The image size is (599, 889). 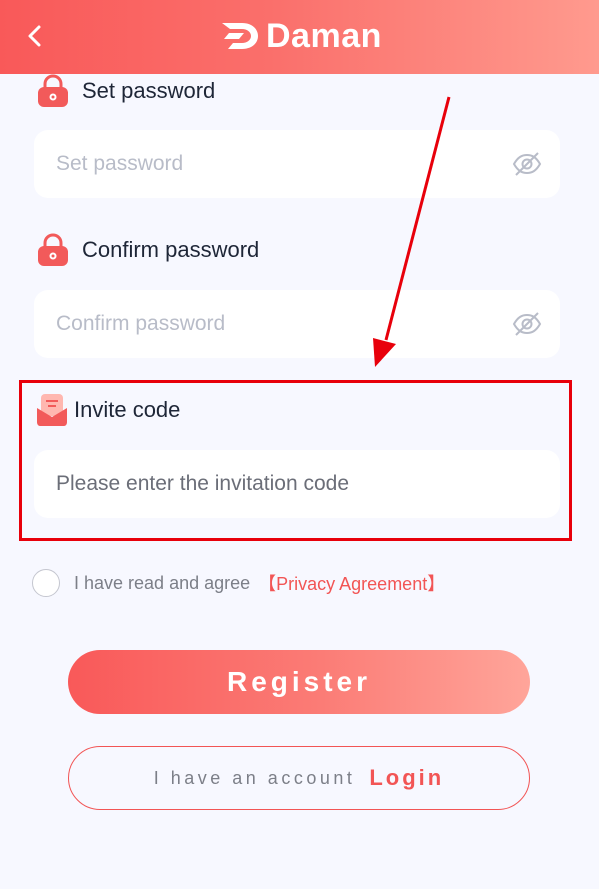 What do you see at coordinates (36, 36) in the screenshot?
I see `back-chevron-icon` at bounding box center [36, 36].